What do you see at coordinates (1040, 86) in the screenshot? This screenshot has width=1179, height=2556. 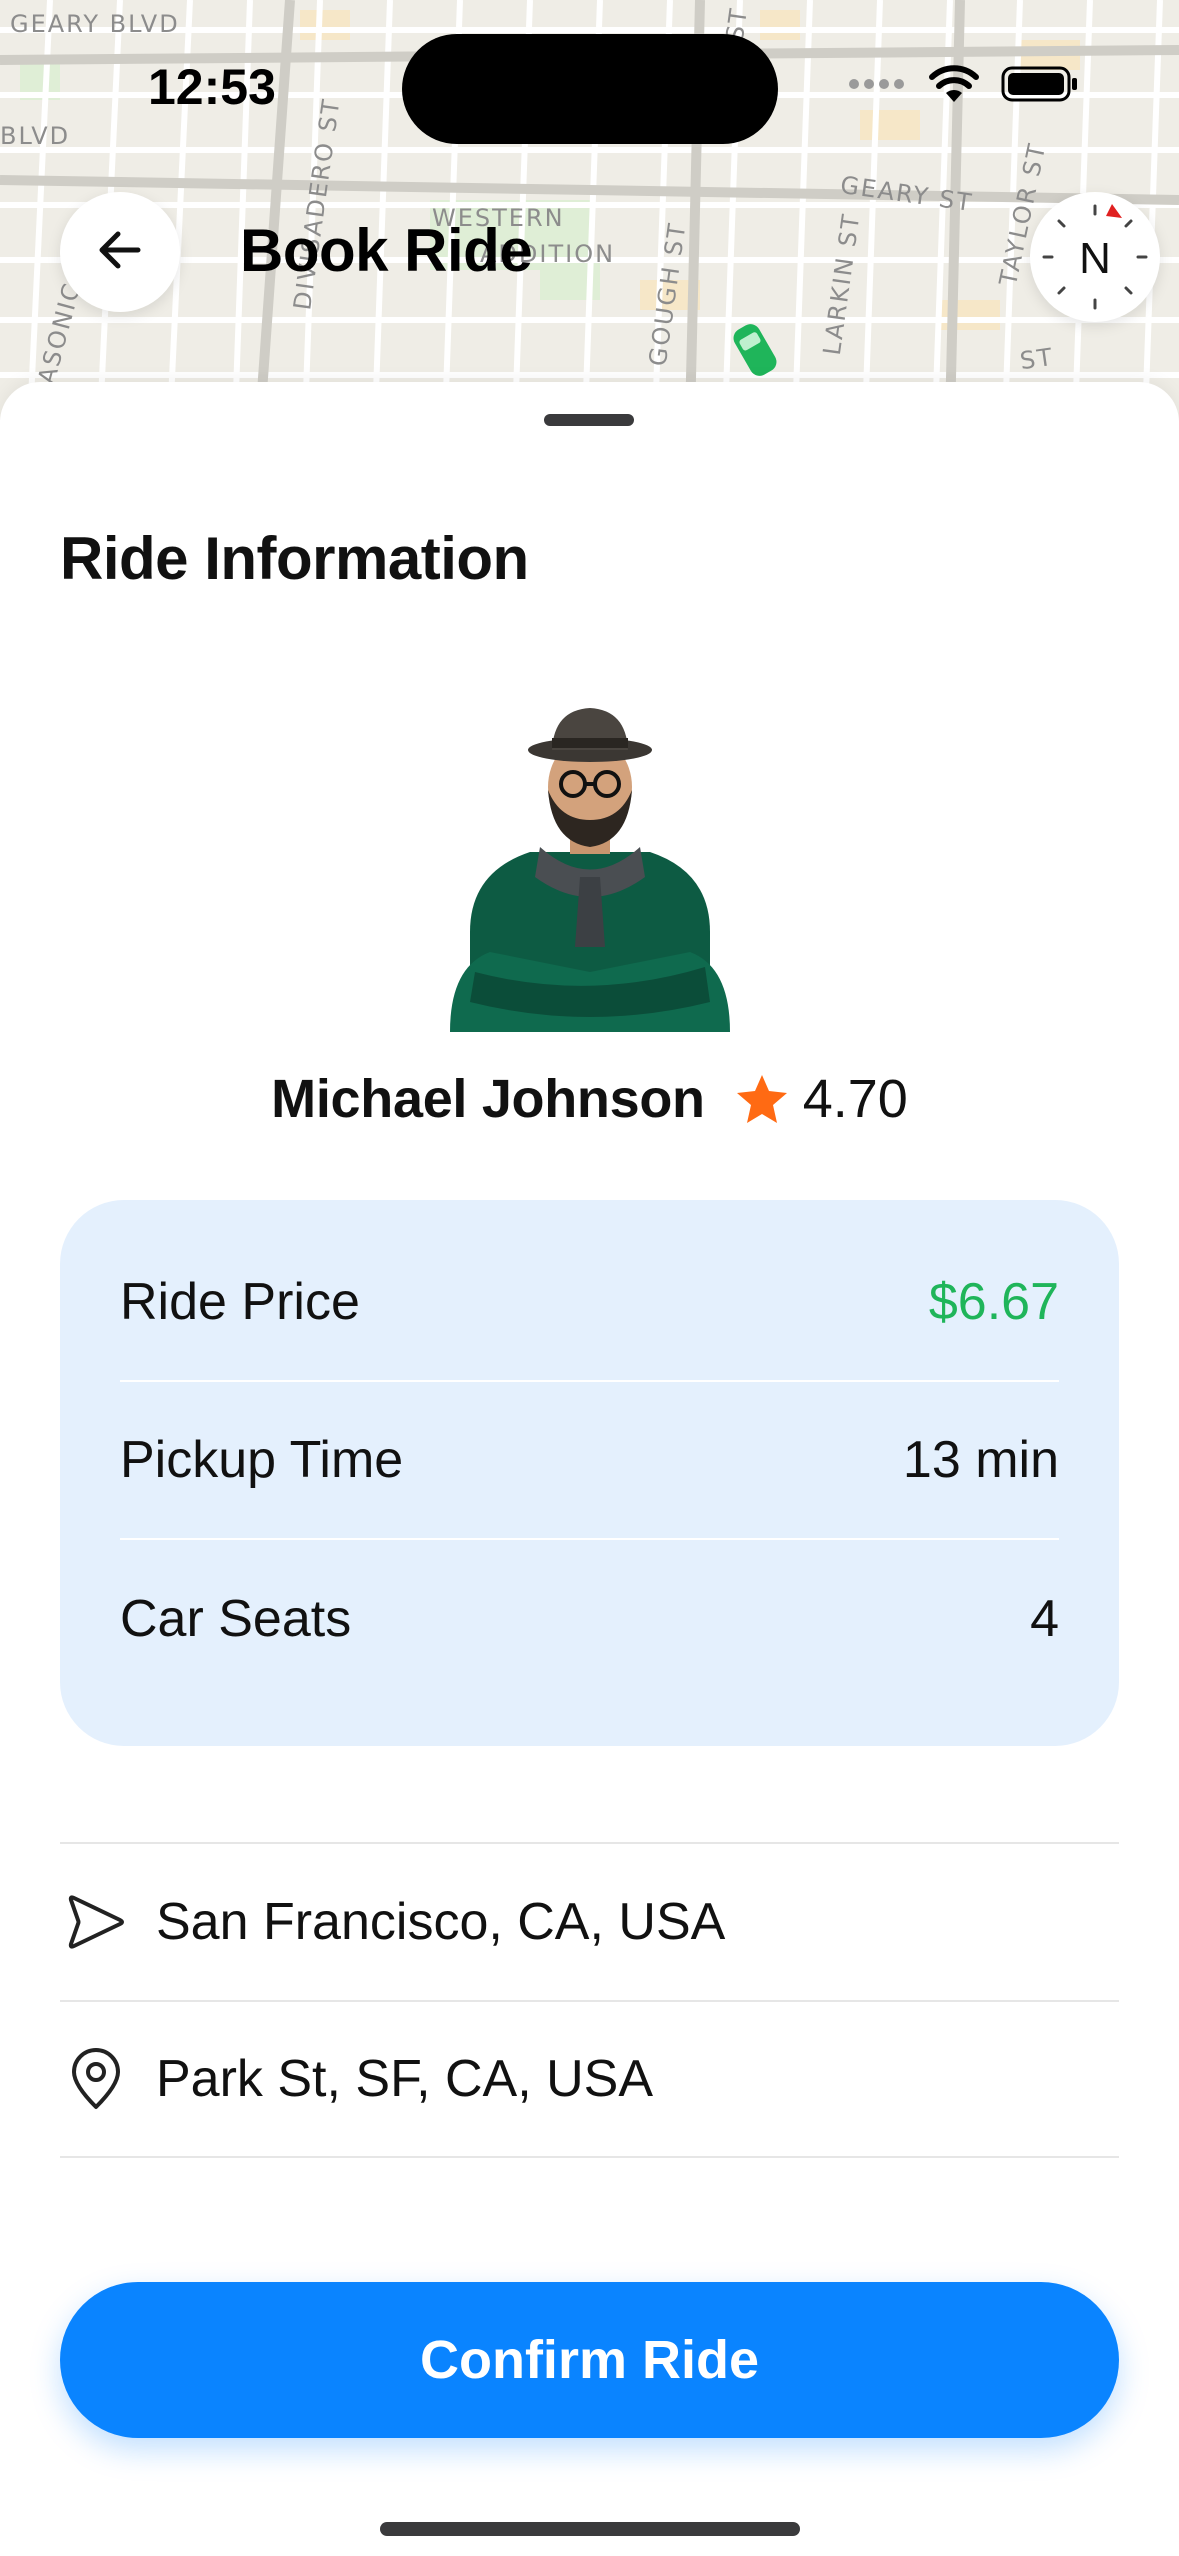 I see `battery-icon` at bounding box center [1040, 86].